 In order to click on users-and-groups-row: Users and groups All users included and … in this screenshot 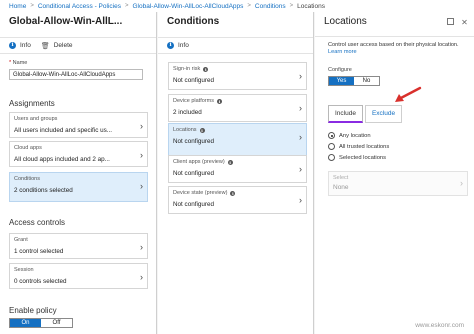, I will do `click(78, 125)`.